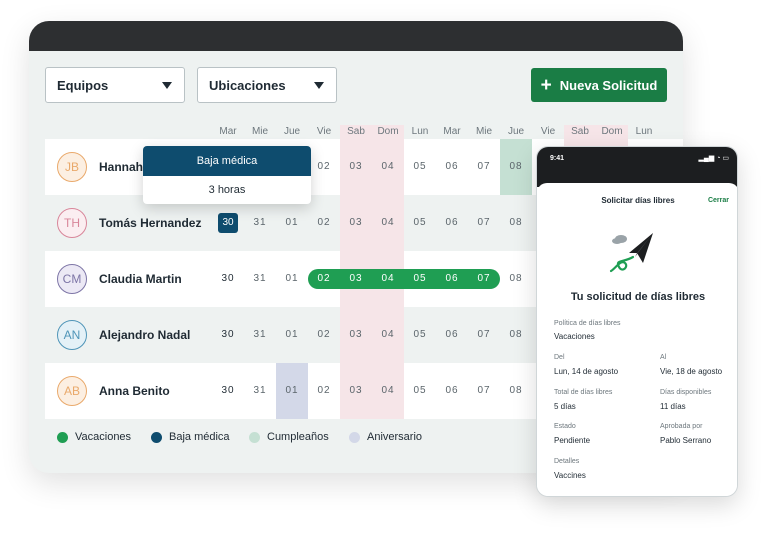 This screenshot has width=773, height=537. I want to click on from-label: Del, so click(559, 357).